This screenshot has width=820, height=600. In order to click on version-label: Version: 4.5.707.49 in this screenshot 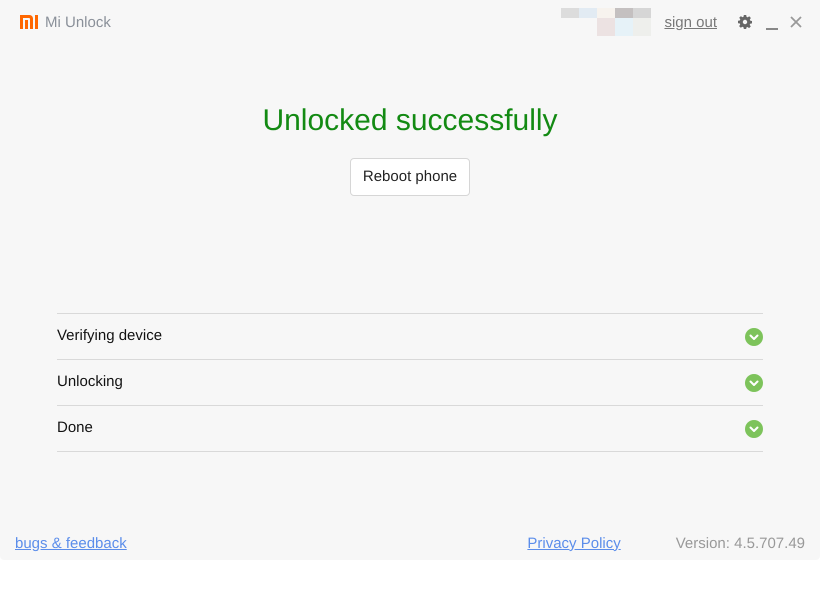, I will do `click(740, 544)`.